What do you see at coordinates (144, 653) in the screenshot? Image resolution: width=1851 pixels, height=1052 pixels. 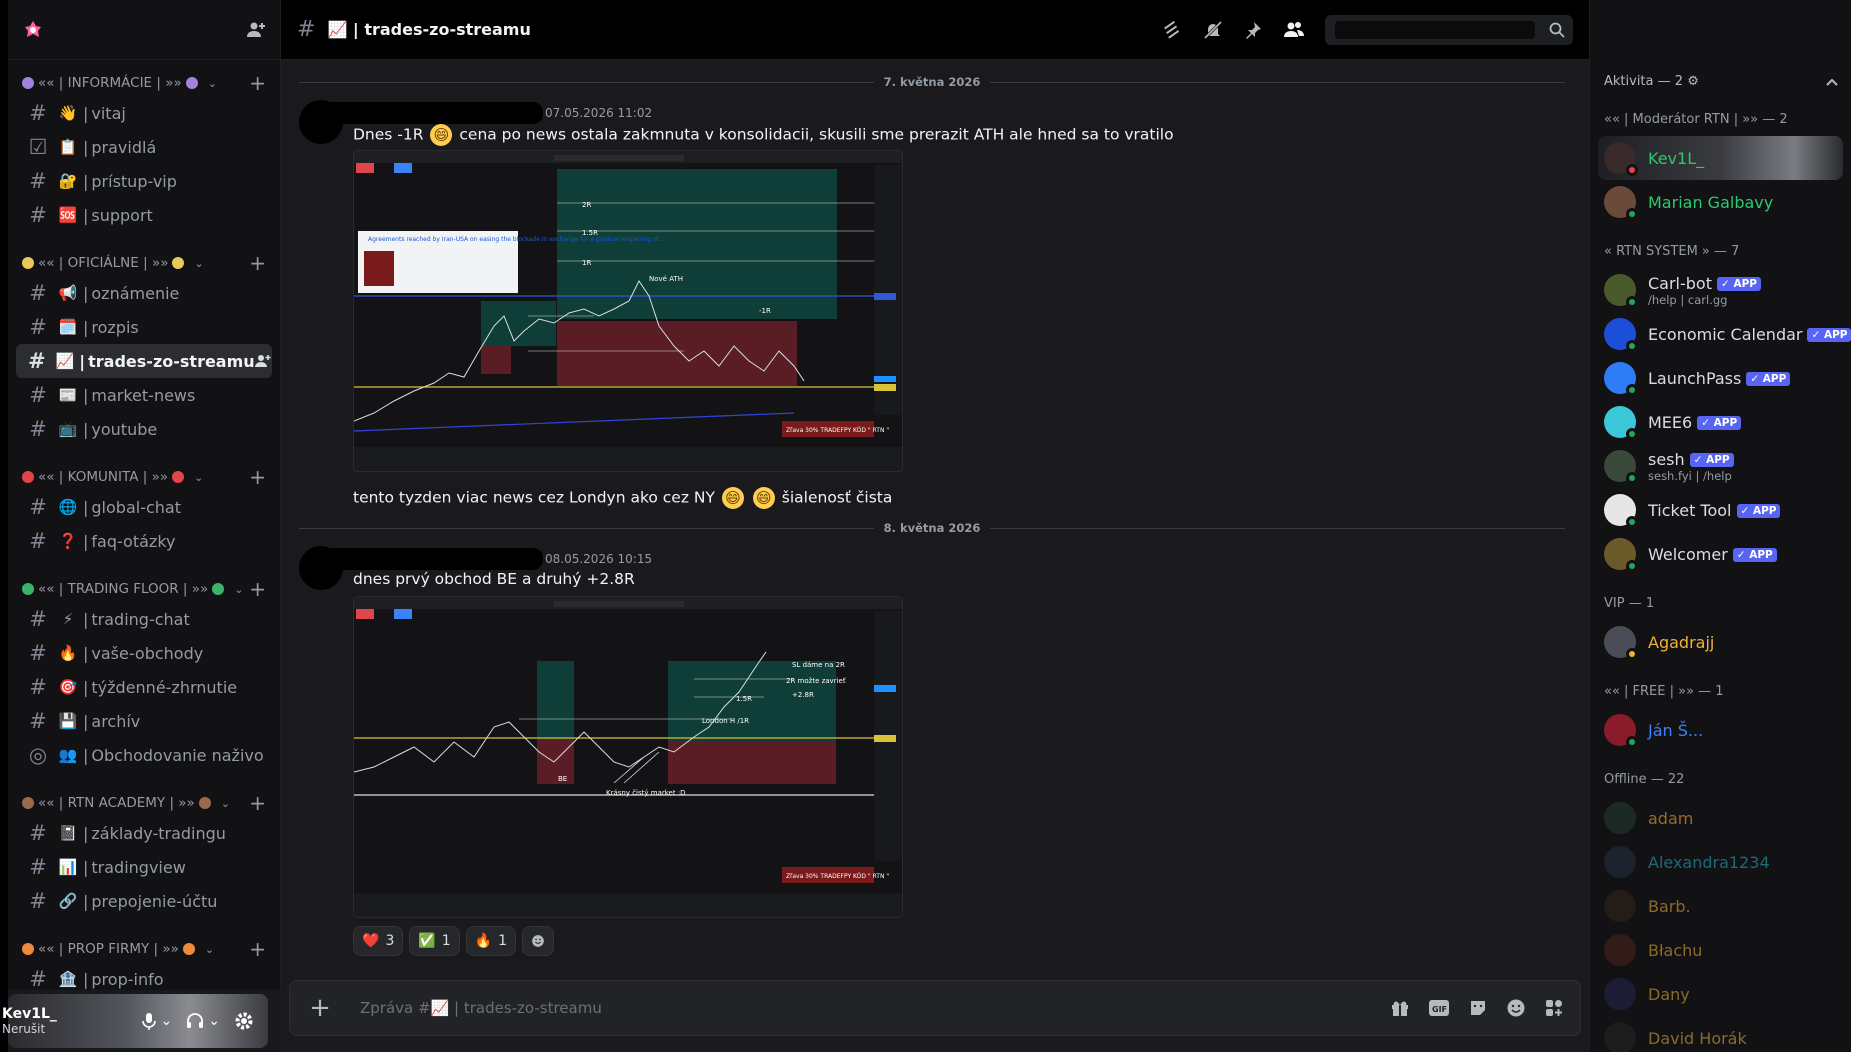 I see `channel-item: # 🔥 | vaše-obchody` at bounding box center [144, 653].